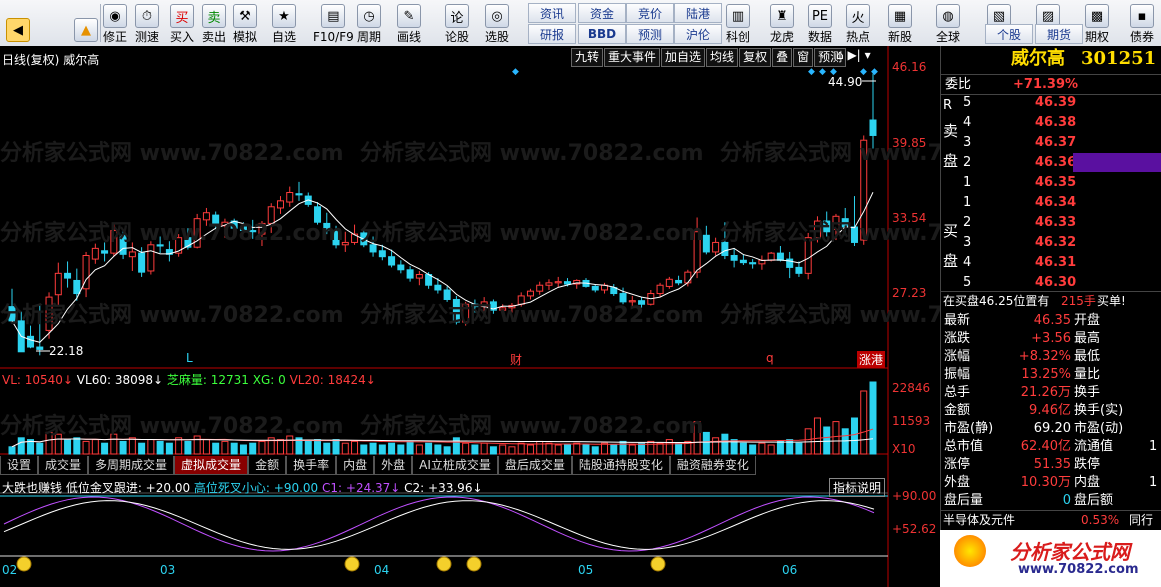 The height and width of the screenshot is (587, 1161). Describe the element at coordinates (698, 34) in the screenshot. I see `toolbar-text-button: 沪伦` at that location.